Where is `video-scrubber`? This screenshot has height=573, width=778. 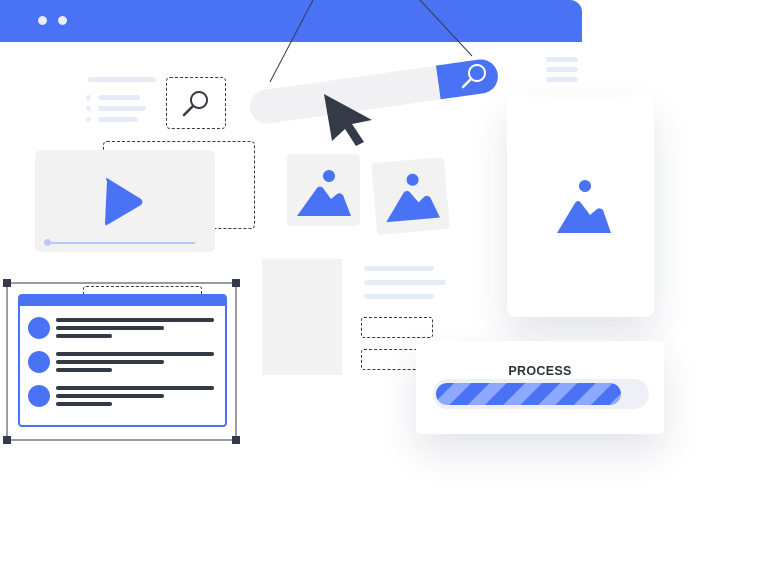 video-scrubber is located at coordinates (47, 242).